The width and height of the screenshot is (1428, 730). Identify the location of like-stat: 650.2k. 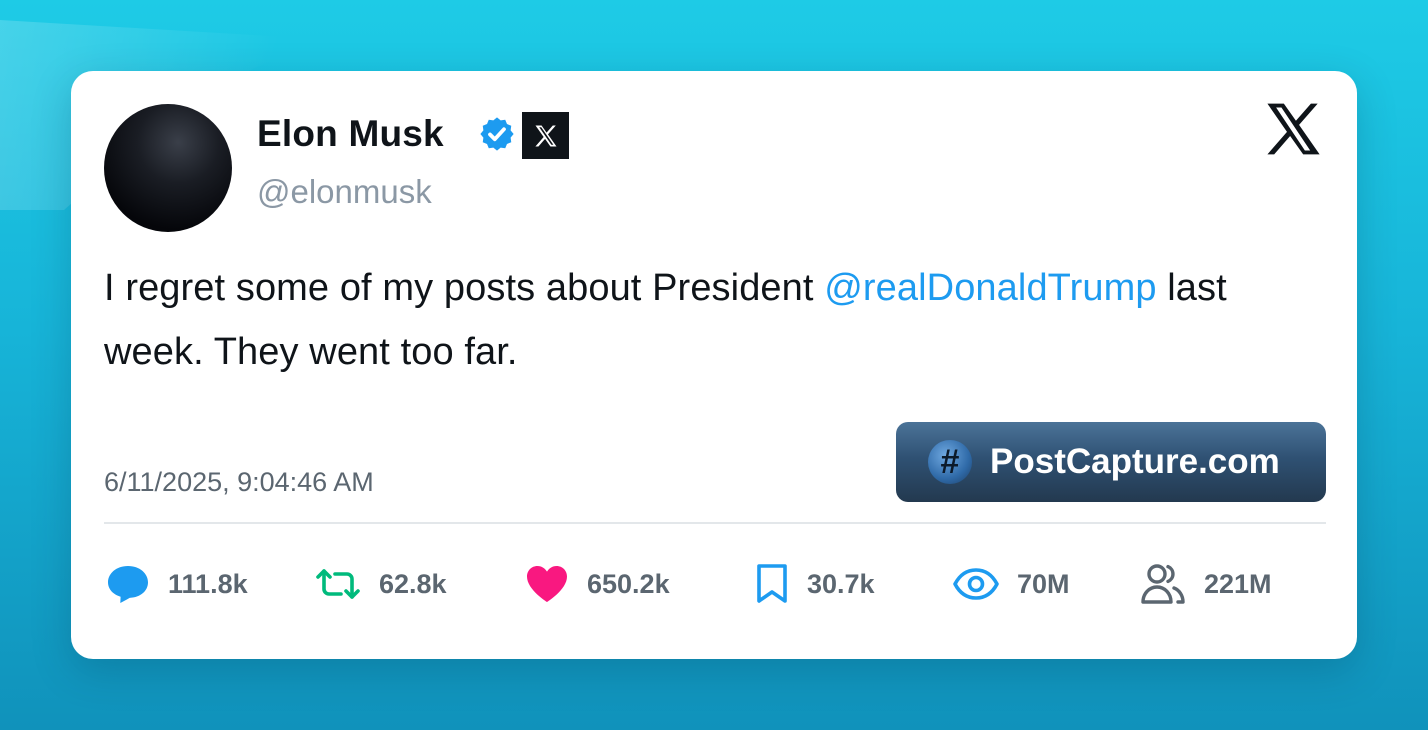
(597, 584).